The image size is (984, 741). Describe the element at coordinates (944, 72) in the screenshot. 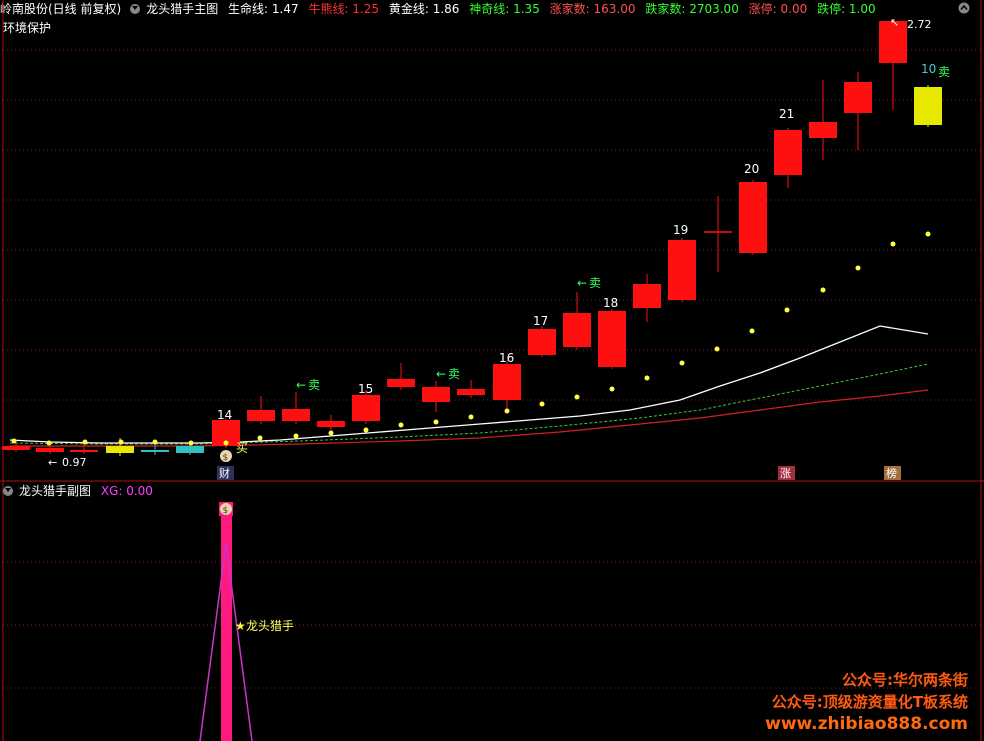

I see `sell-marker-4: 卖` at that location.